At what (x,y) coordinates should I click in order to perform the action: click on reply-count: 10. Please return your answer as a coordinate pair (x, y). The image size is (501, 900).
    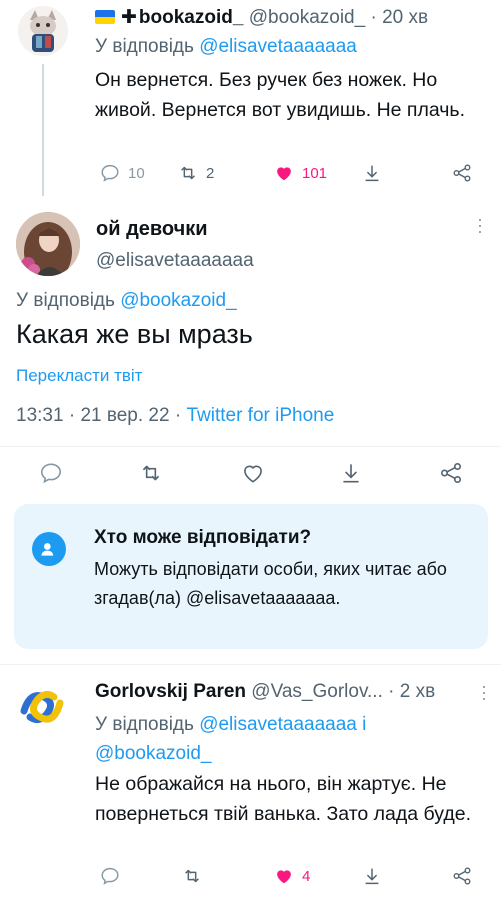
    Looking at the image, I should click on (136, 173).